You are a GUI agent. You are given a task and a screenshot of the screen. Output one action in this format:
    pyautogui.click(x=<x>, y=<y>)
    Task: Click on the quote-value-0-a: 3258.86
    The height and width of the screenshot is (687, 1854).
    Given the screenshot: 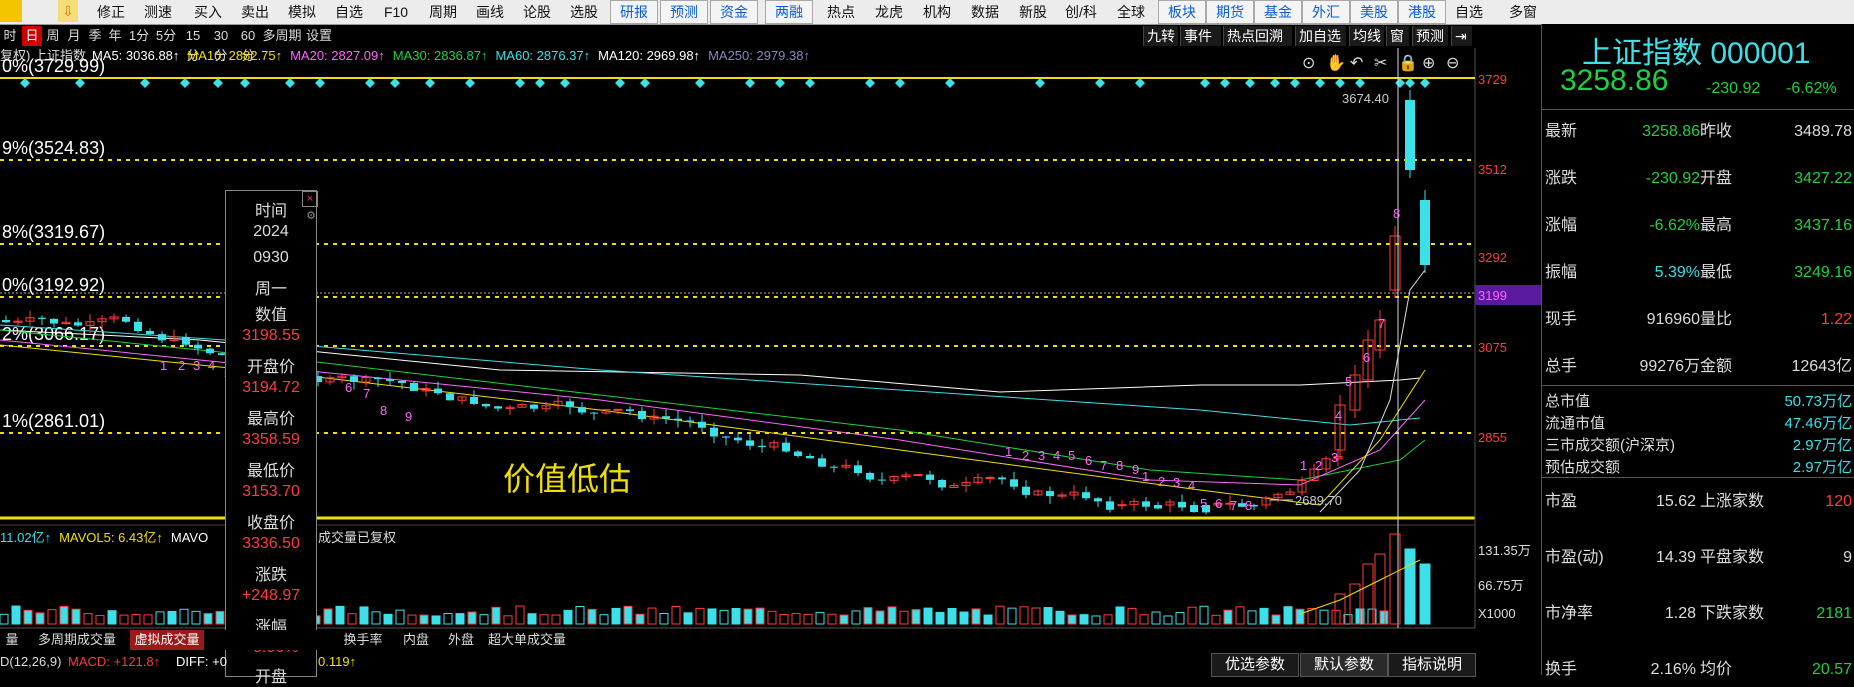 What is the action you would take?
    pyautogui.click(x=1671, y=131)
    